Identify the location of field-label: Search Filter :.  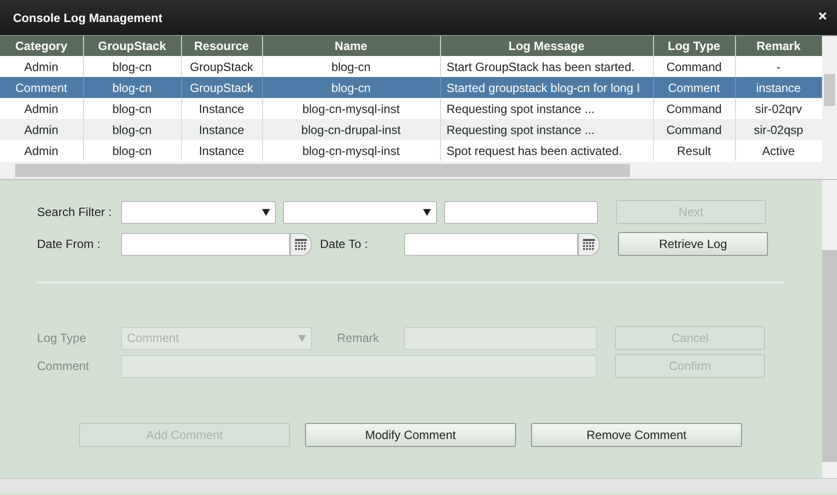
(75, 212).